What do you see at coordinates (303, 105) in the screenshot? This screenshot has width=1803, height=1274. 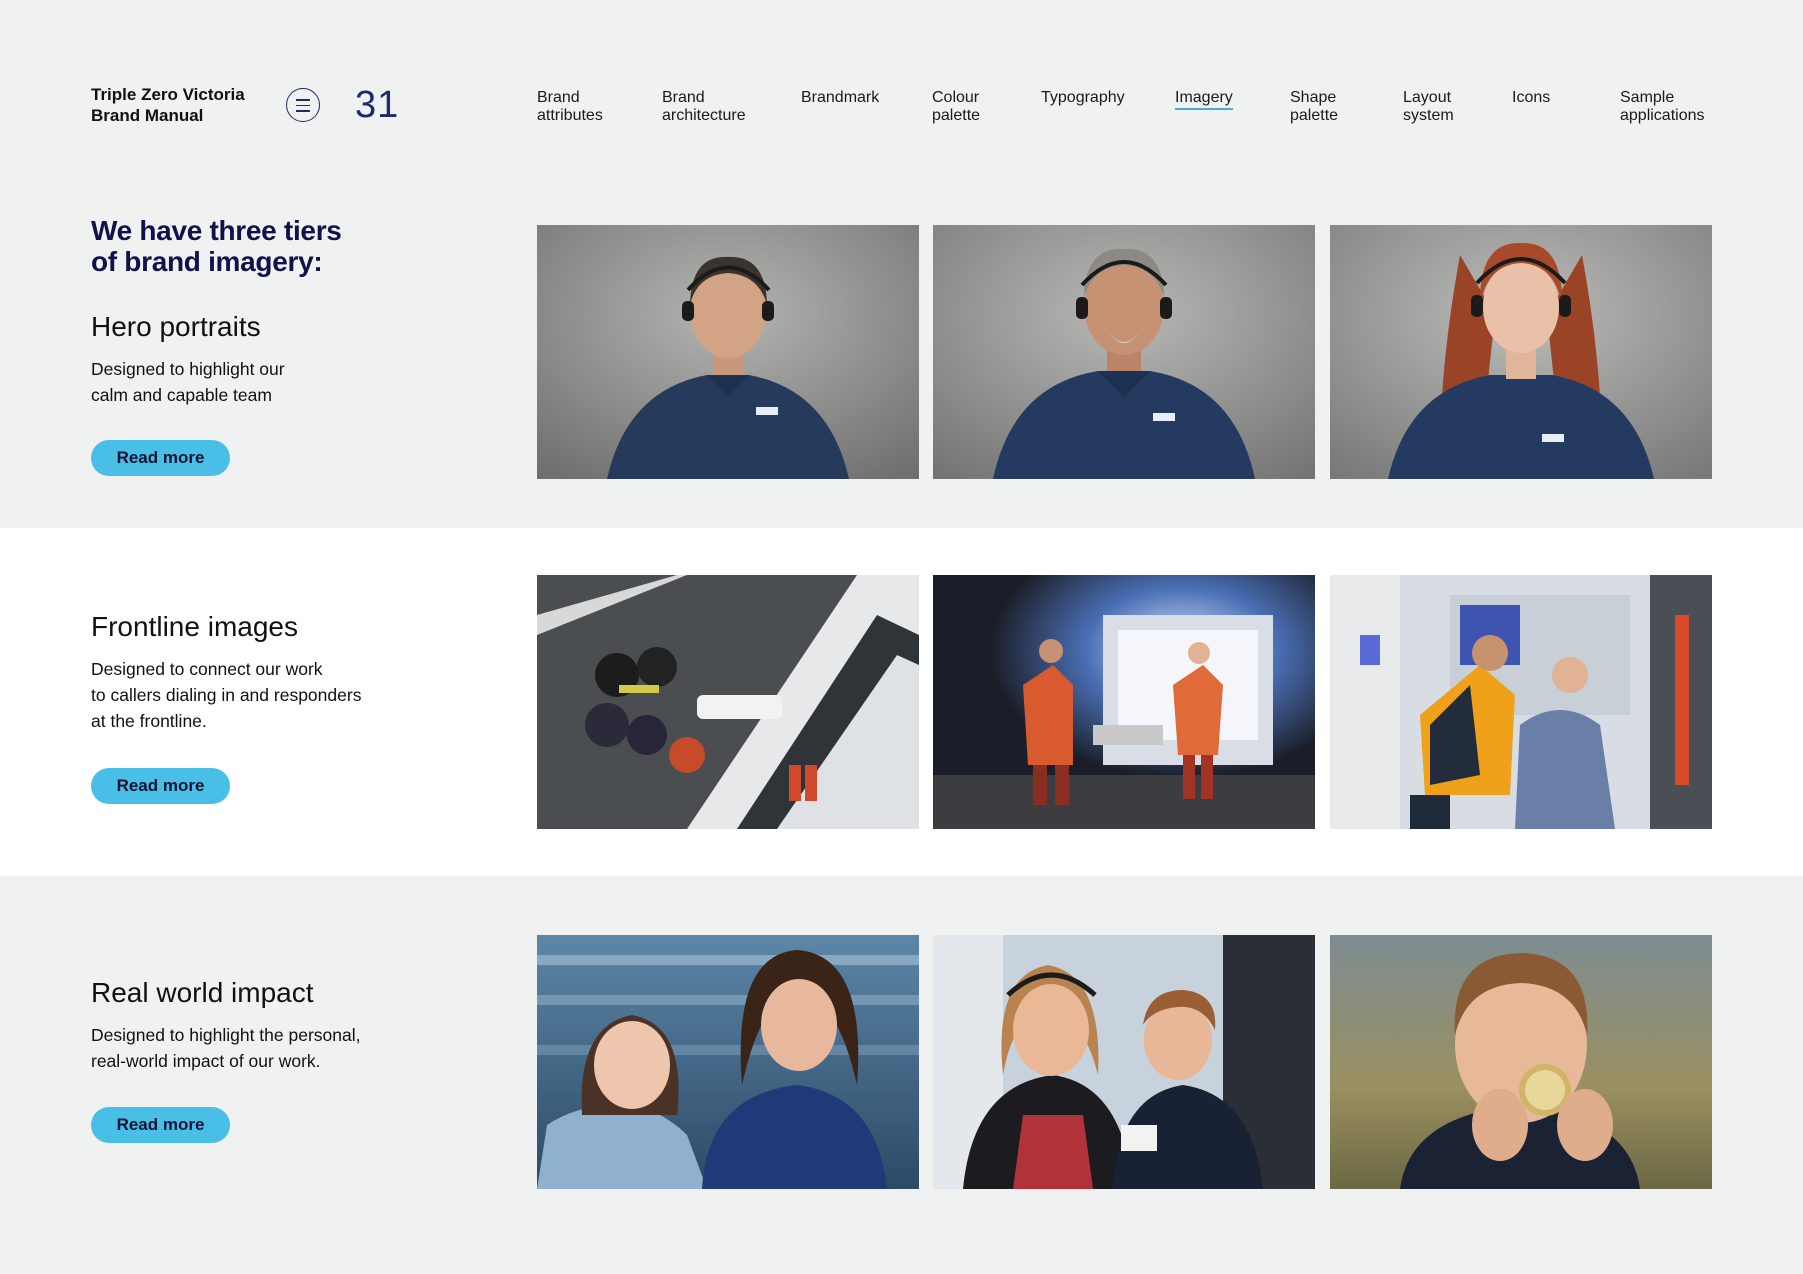 I see `hamburger-menu-icon` at bounding box center [303, 105].